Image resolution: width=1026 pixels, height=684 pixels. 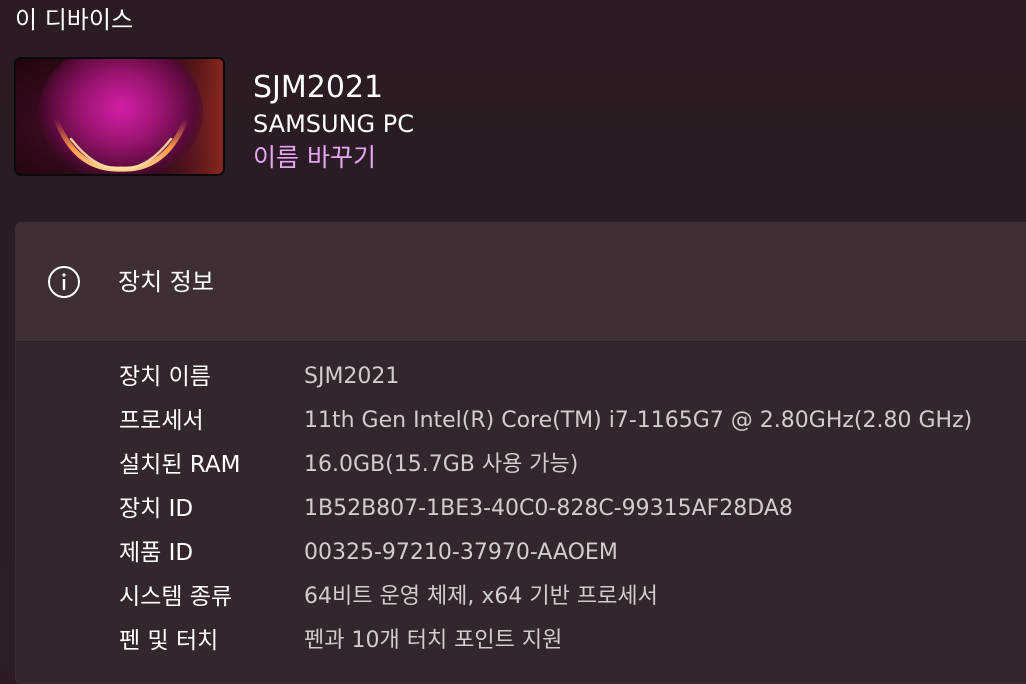 I want to click on wallpaper-image, so click(x=119, y=116).